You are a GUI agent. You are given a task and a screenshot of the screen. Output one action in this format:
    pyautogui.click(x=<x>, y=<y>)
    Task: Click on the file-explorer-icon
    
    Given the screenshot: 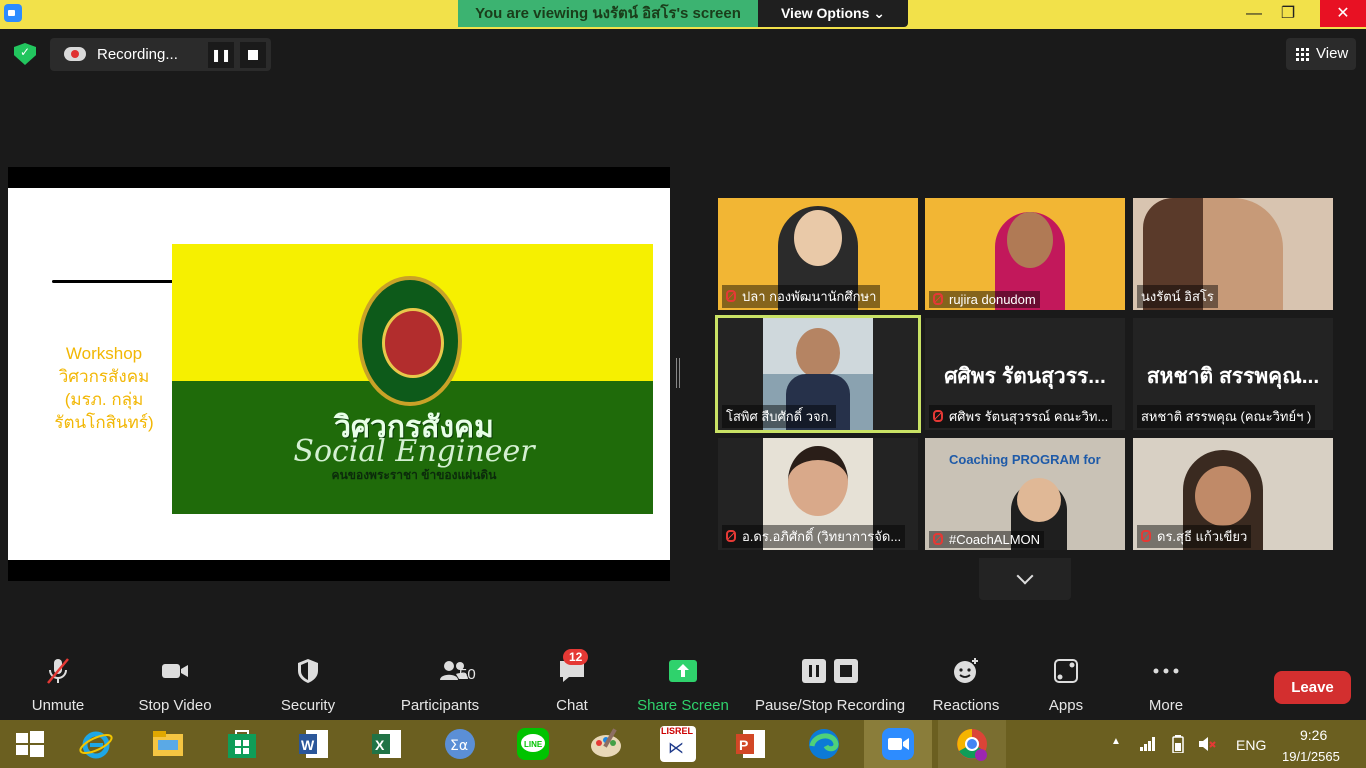 What is the action you would take?
    pyautogui.click(x=168, y=744)
    